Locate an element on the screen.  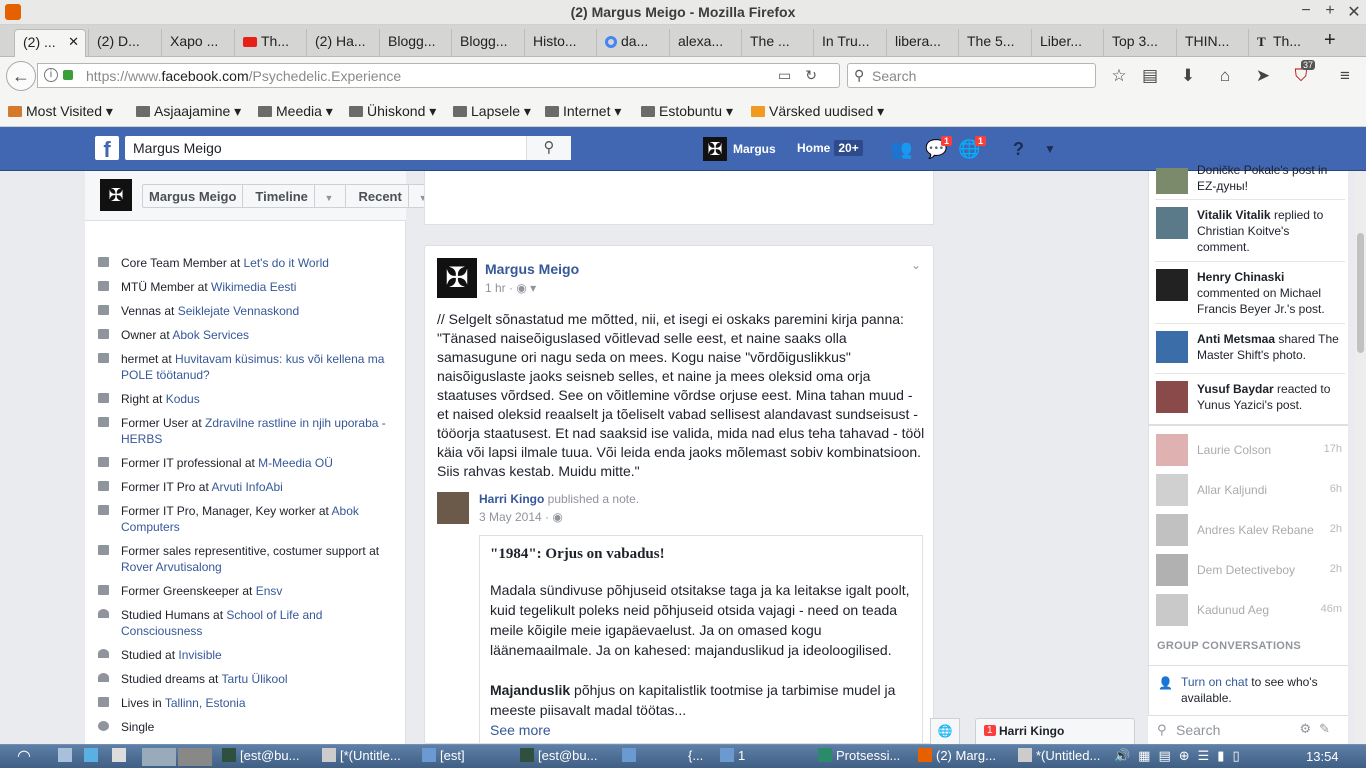
intro-link: Seiklejate Vennaskond is located at coordinates (238, 311).